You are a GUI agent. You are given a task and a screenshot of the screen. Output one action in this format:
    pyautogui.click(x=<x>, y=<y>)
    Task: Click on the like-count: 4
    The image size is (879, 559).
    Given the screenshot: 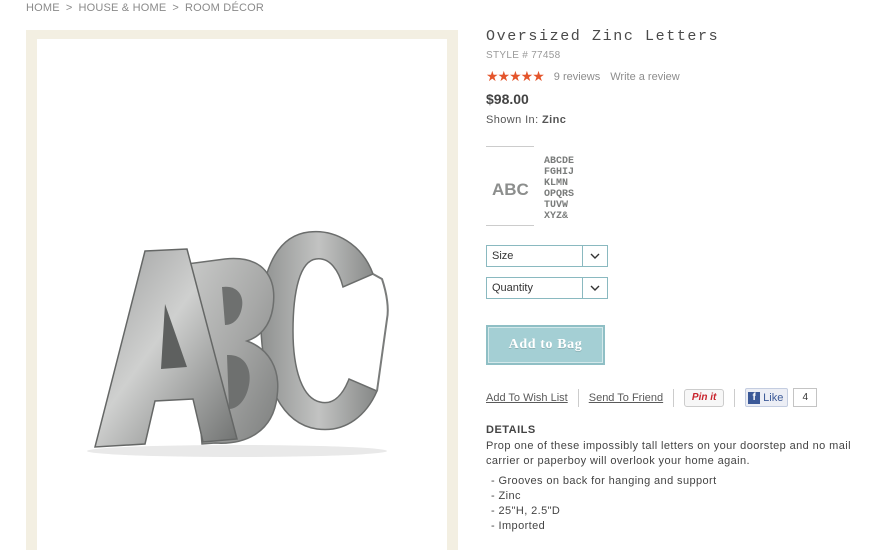 What is the action you would take?
    pyautogui.click(x=805, y=397)
    